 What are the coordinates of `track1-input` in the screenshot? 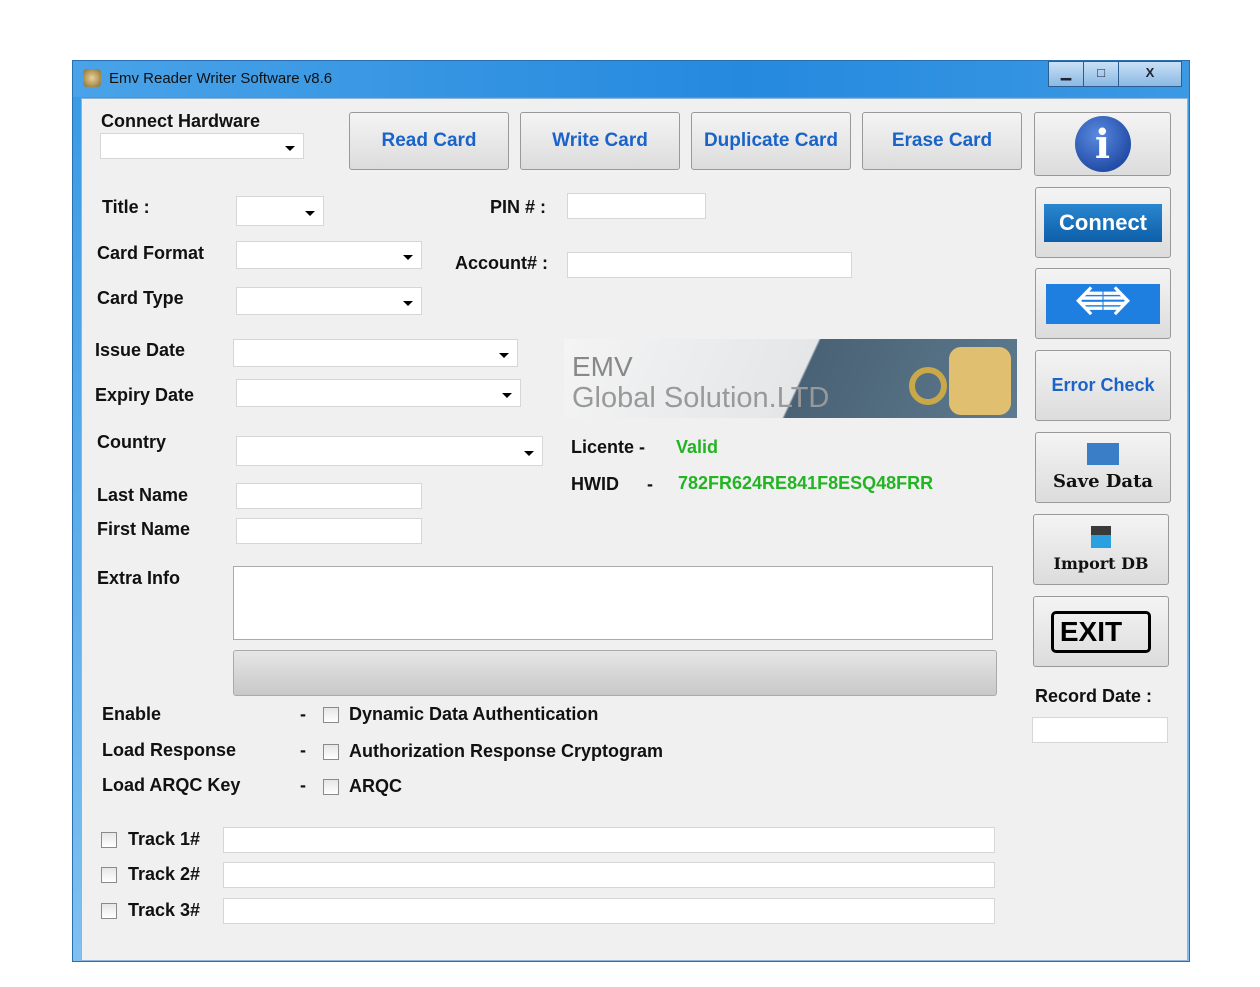 It's located at (609, 840).